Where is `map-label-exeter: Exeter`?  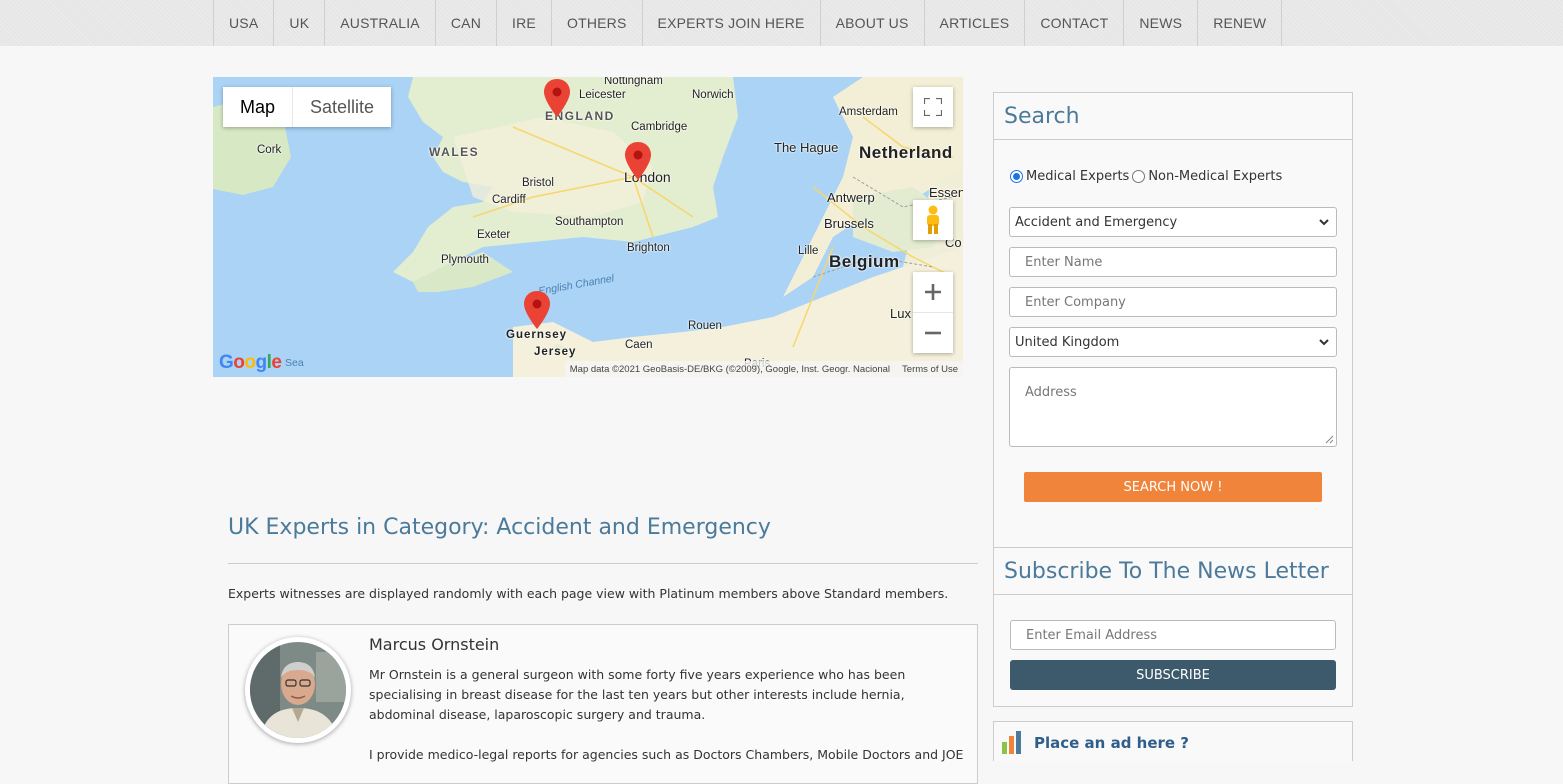 map-label-exeter: Exeter is located at coordinates (494, 235).